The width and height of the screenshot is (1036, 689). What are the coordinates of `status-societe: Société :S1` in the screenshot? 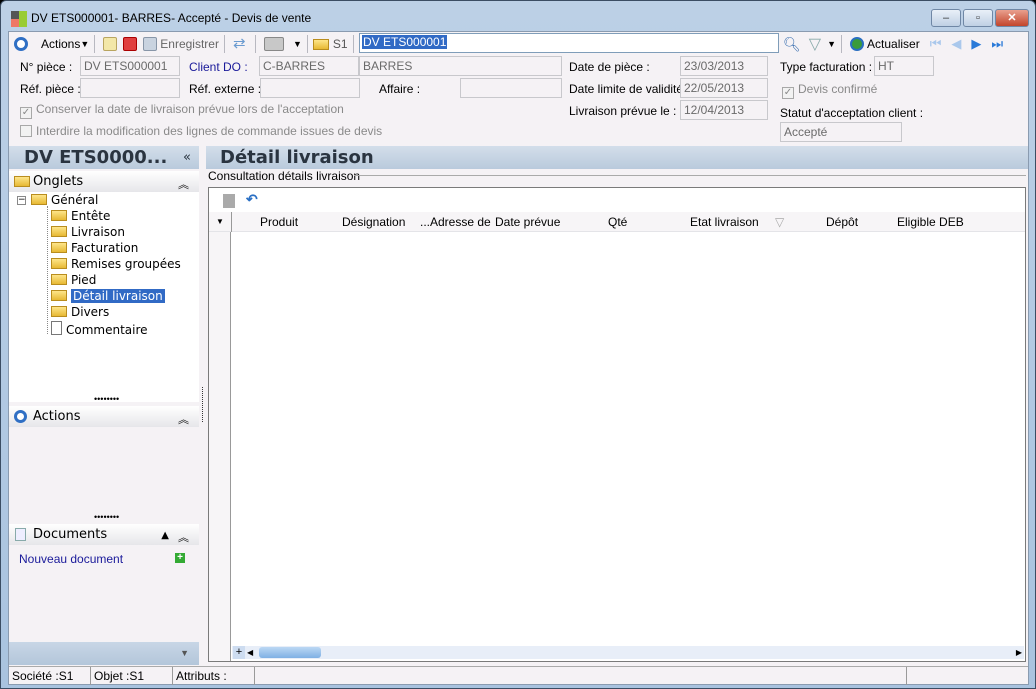 It's located at (50, 676).